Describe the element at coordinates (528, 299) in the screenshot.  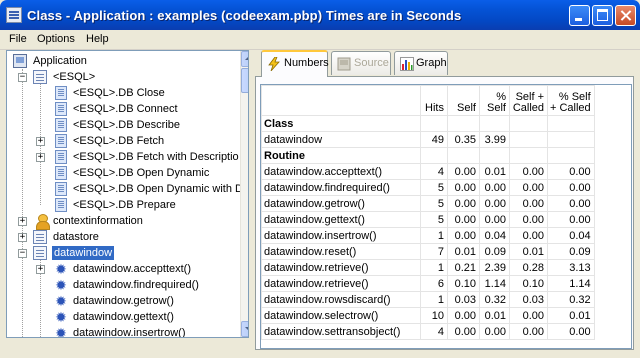
I see `cell-self-called: 0.03` at that location.